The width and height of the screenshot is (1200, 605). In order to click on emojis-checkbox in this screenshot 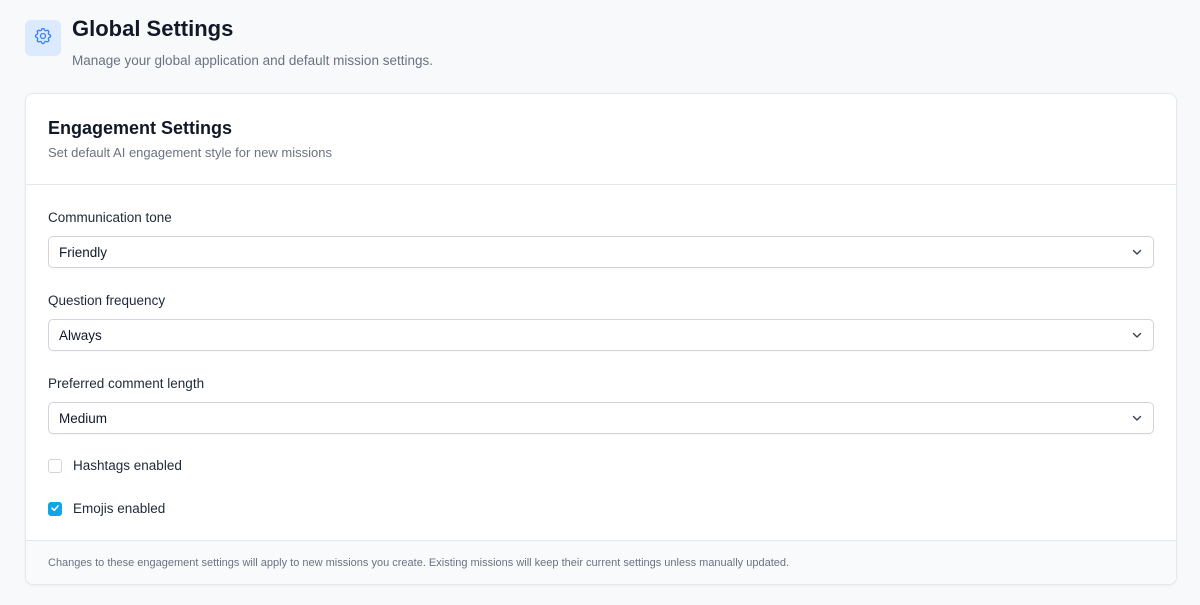, I will do `click(55, 509)`.